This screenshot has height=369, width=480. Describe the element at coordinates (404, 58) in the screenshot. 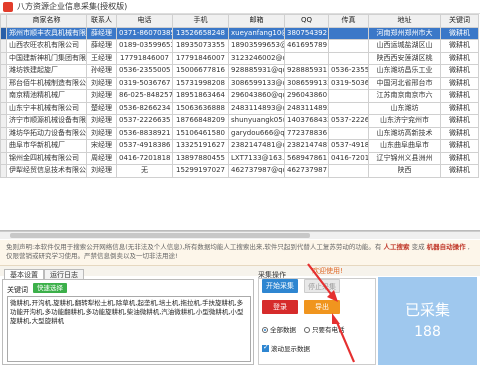

I see `table-cell: 陕西西安莲湖区桃` at that location.